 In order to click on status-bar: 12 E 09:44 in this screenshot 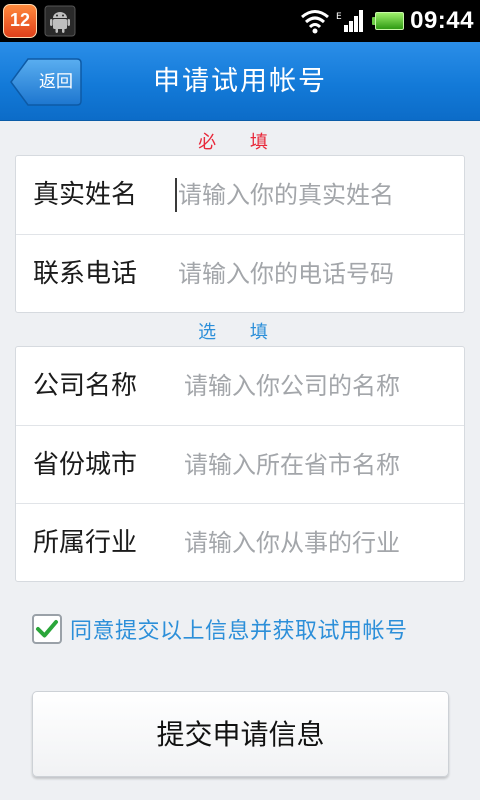, I will do `click(240, 21)`.